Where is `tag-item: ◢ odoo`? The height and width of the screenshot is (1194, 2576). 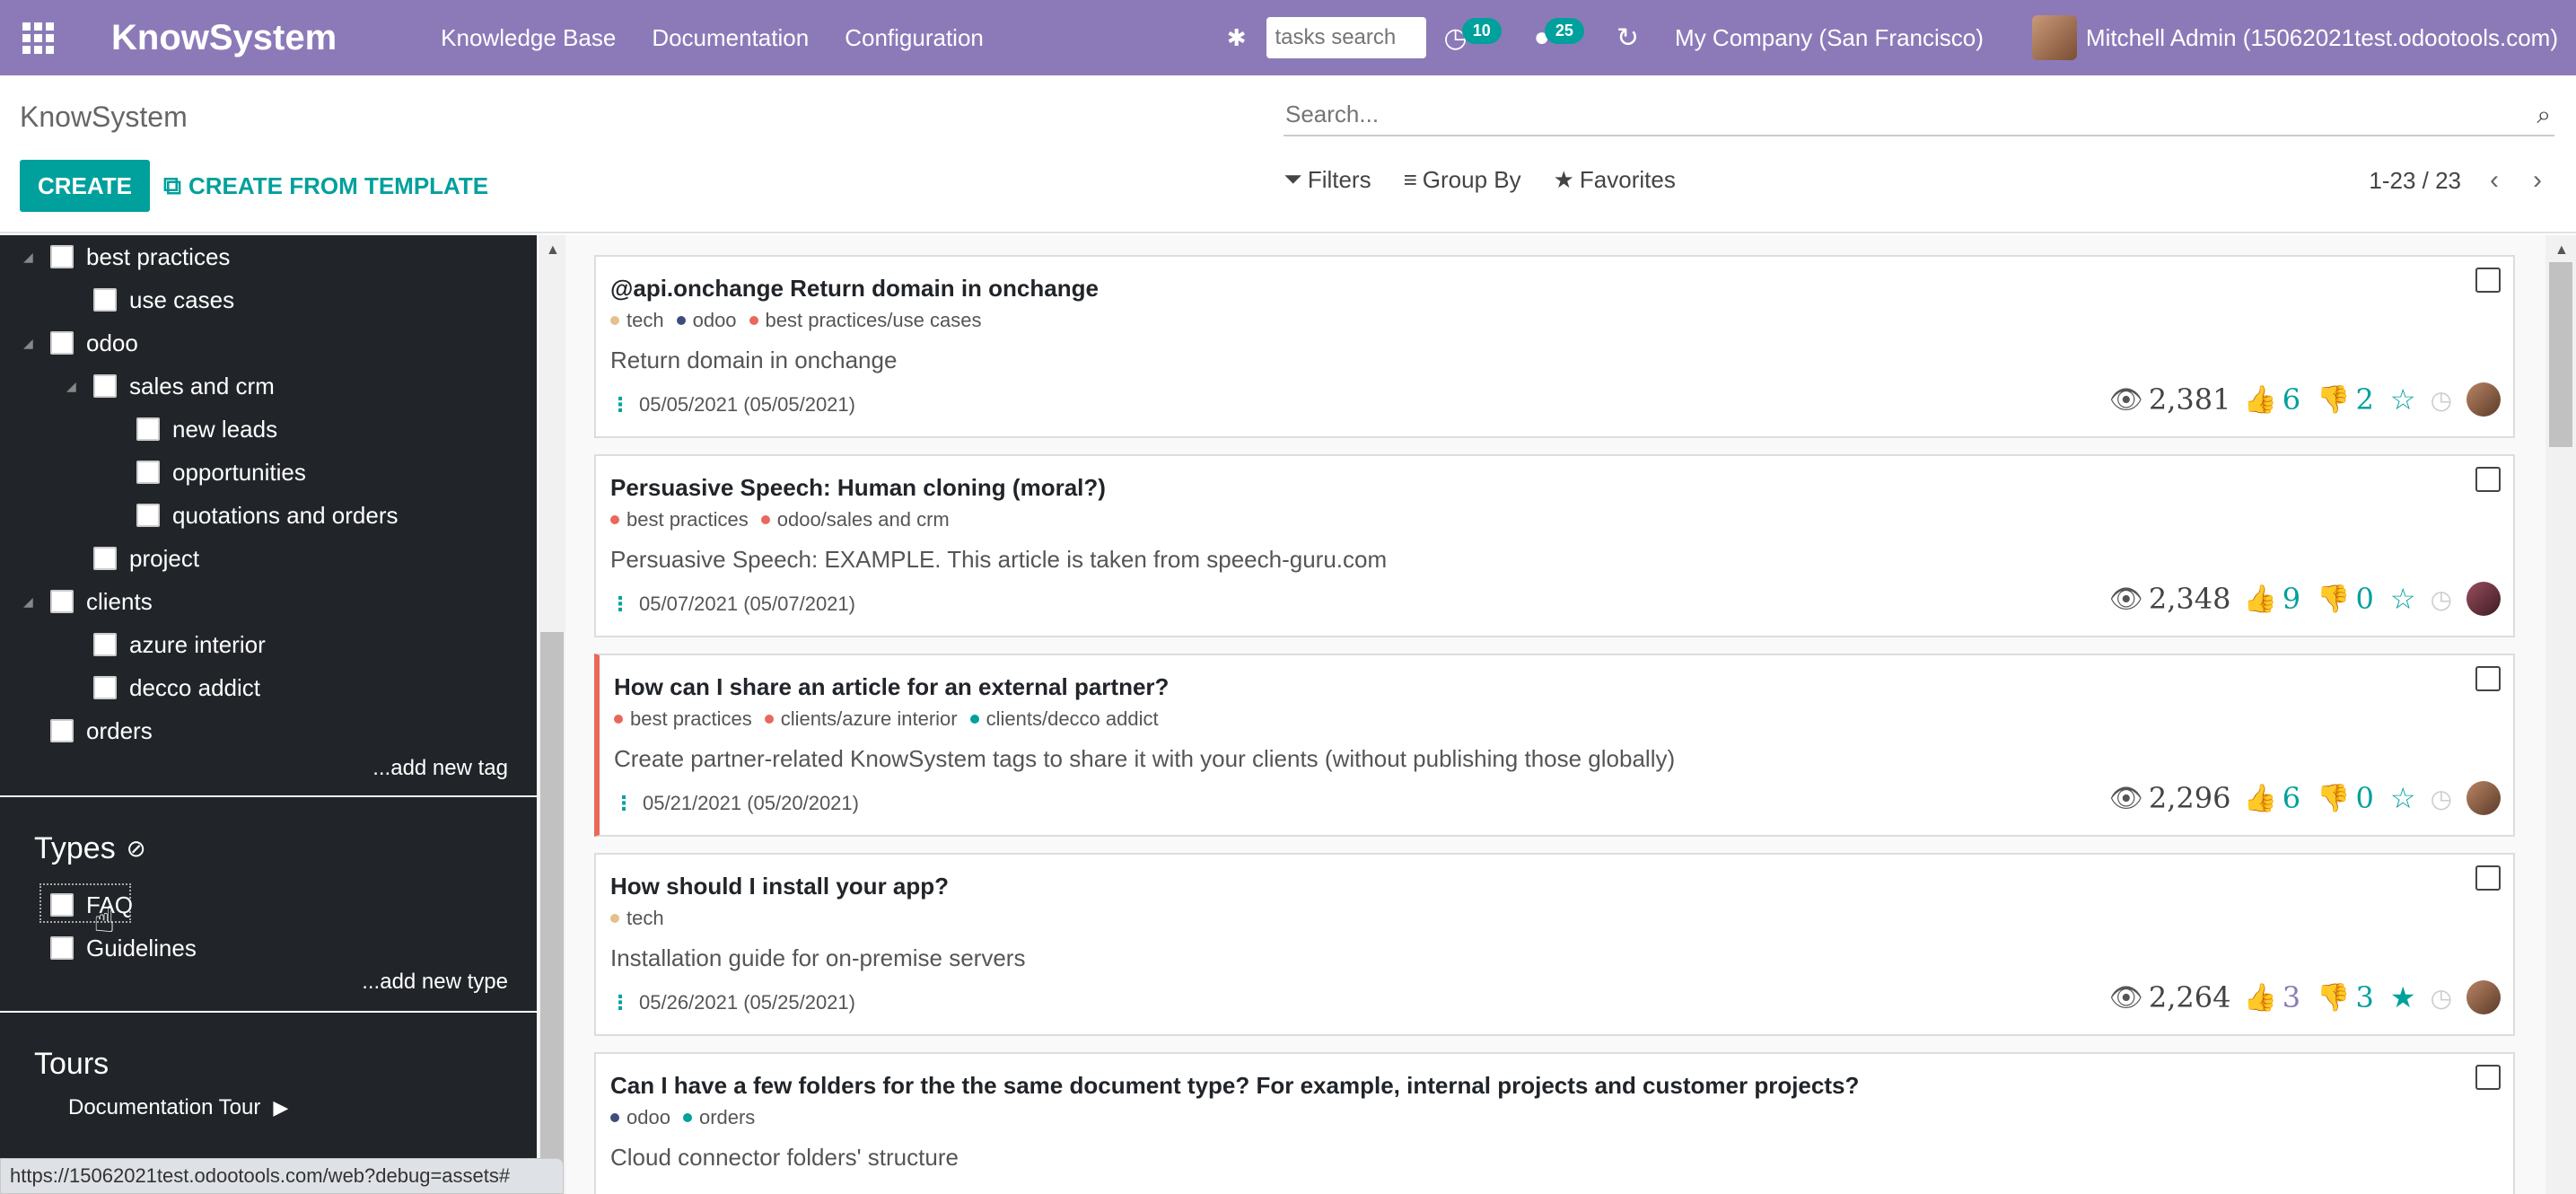 tag-item: ◢ odoo is located at coordinates (80, 342).